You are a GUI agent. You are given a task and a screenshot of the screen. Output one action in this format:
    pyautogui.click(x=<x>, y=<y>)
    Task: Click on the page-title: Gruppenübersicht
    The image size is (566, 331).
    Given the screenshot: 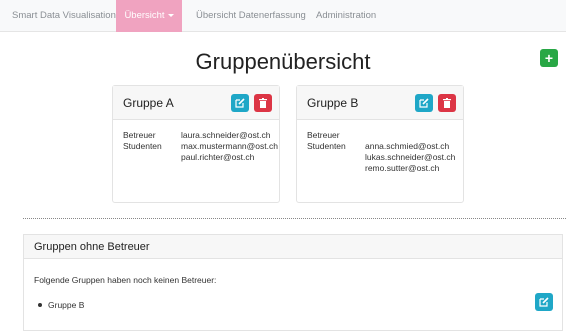 What is the action you would take?
    pyautogui.click(x=283, y=61)
    